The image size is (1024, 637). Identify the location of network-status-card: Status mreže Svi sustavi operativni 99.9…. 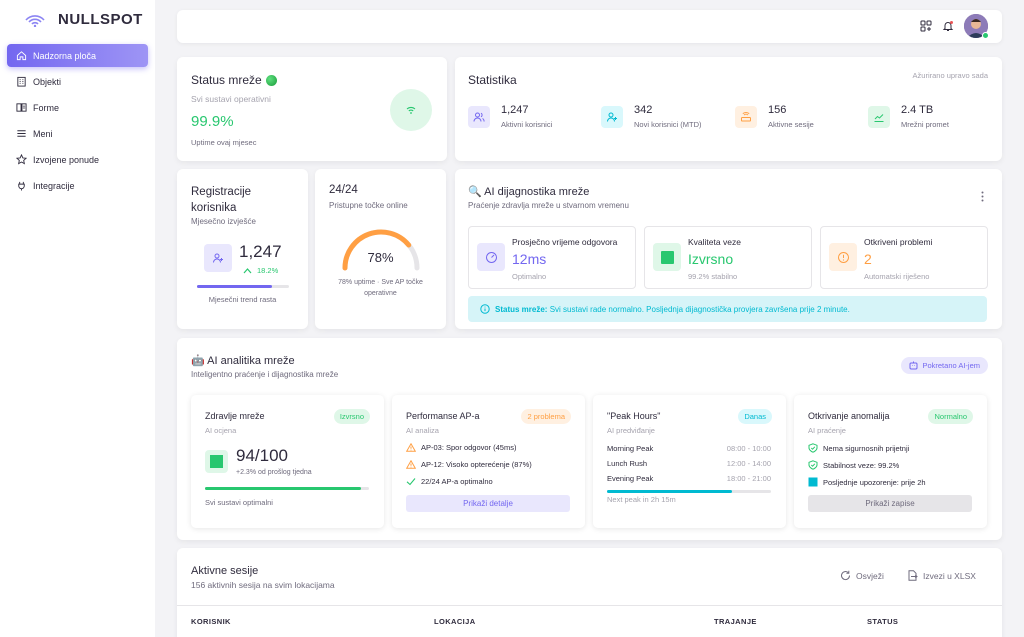
(312, 109).